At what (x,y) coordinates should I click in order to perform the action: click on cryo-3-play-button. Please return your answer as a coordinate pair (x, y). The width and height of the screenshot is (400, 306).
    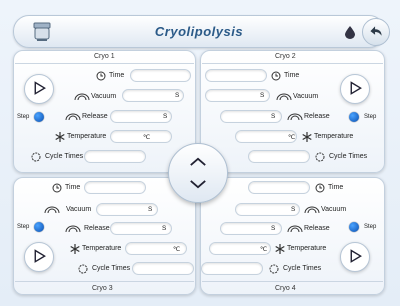
    Looking at the image, I should click on (39, 257).